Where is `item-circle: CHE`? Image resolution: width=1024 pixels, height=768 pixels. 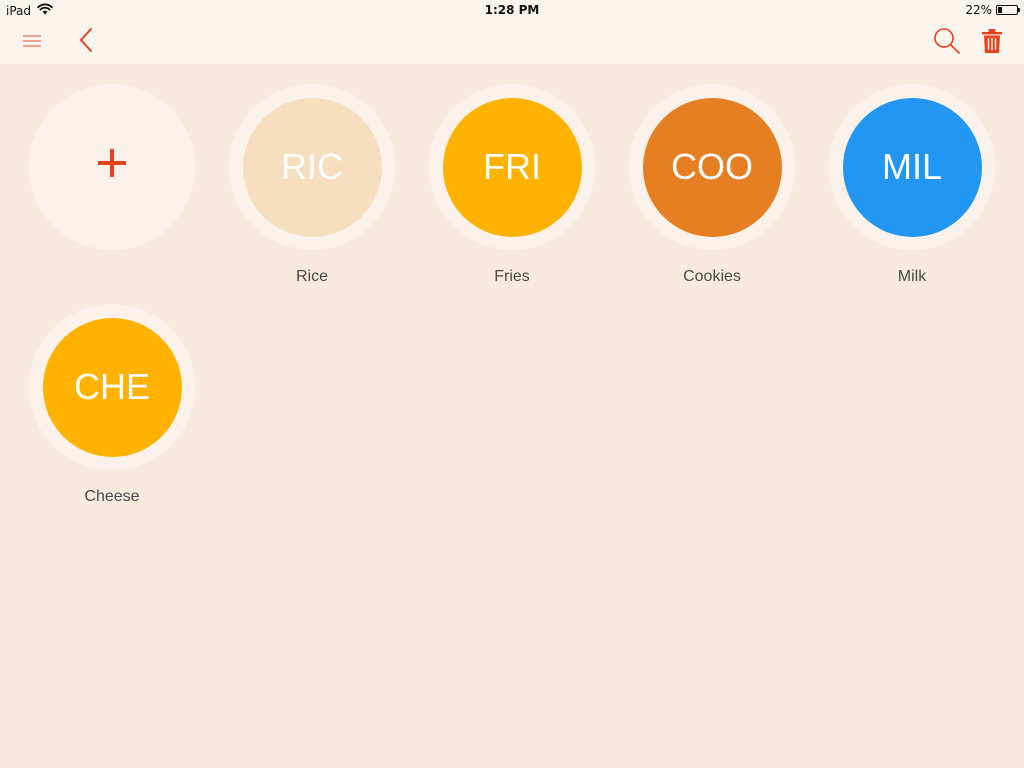
item-circle: CHE is located at coordinates (112, 387).